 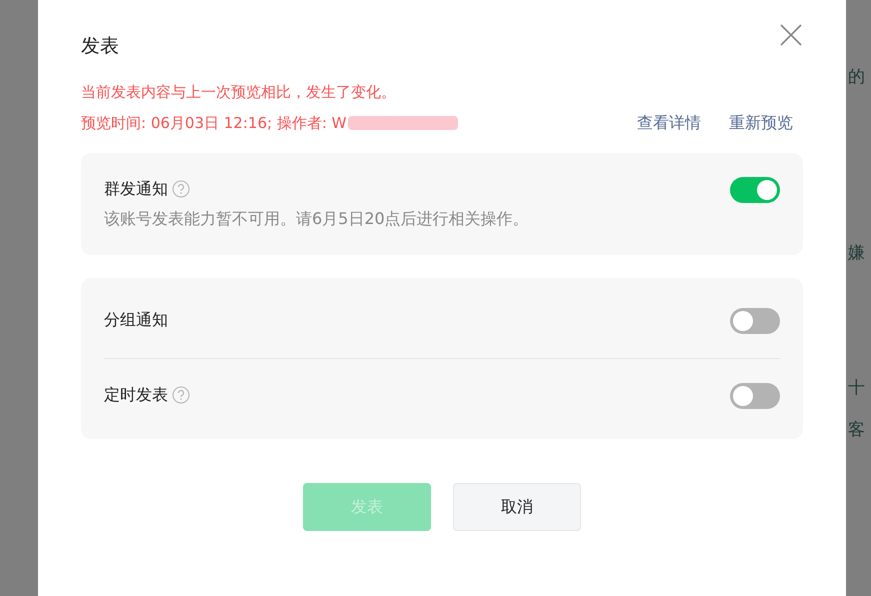 I want to click on close-icon, so click(x=791, y=35).